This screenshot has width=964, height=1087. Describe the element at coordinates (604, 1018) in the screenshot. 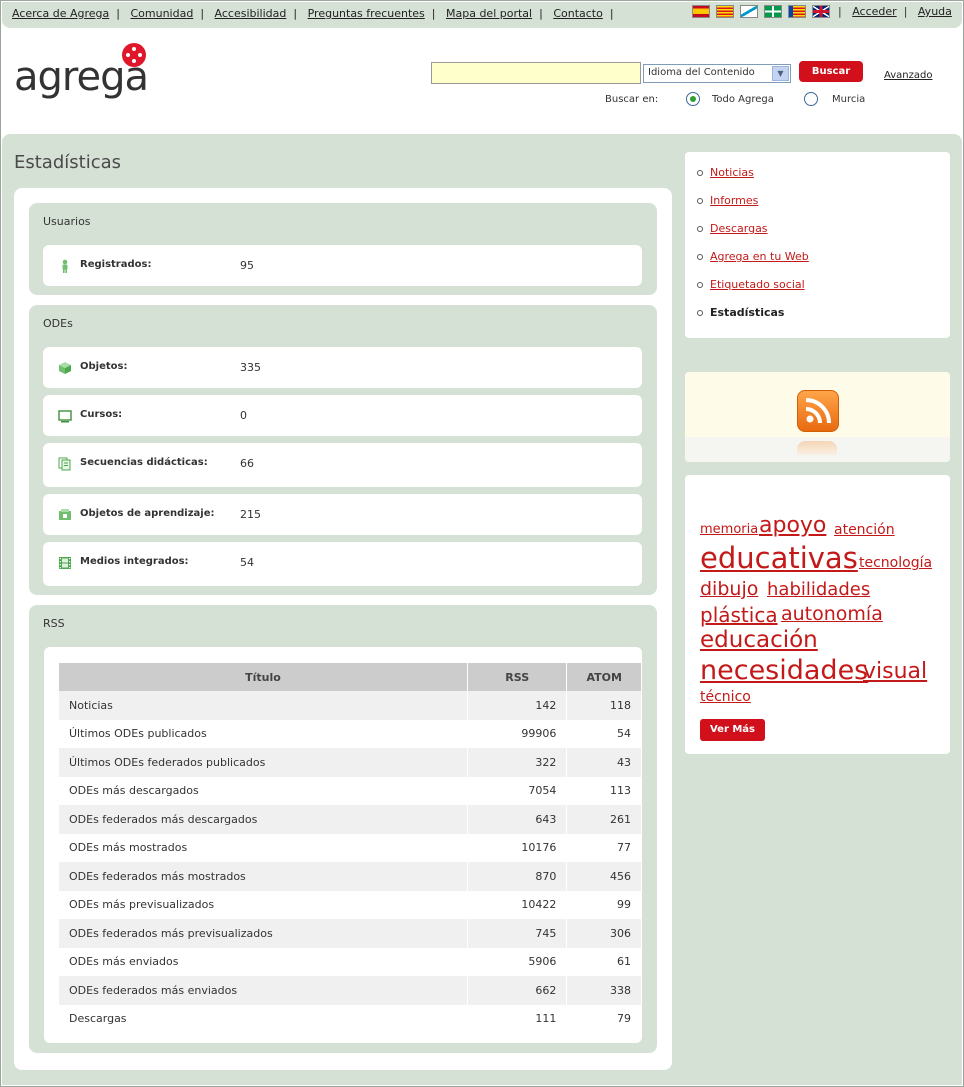

I see `cell-atom: 79` at that location.